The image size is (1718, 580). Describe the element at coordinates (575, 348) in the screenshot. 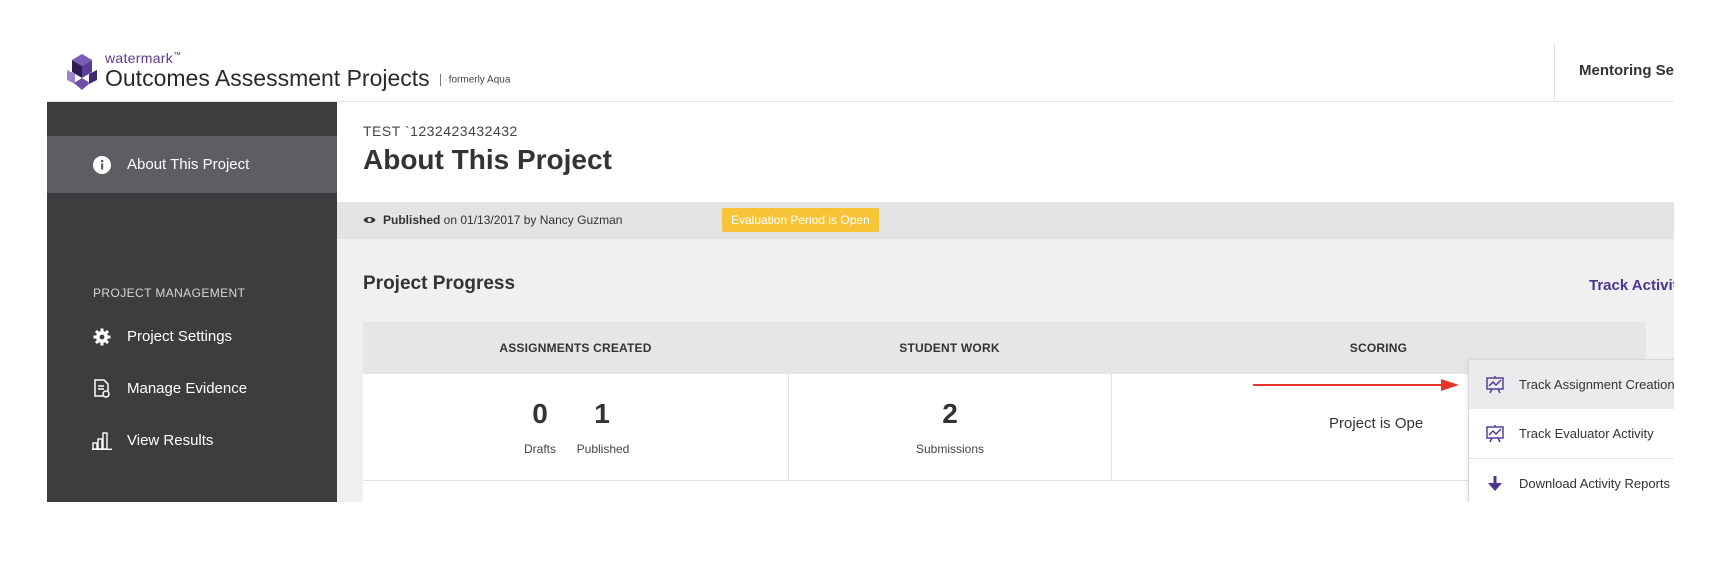

I see `column-header-assignments: ASSIGNMENTS CREATED` at that location.